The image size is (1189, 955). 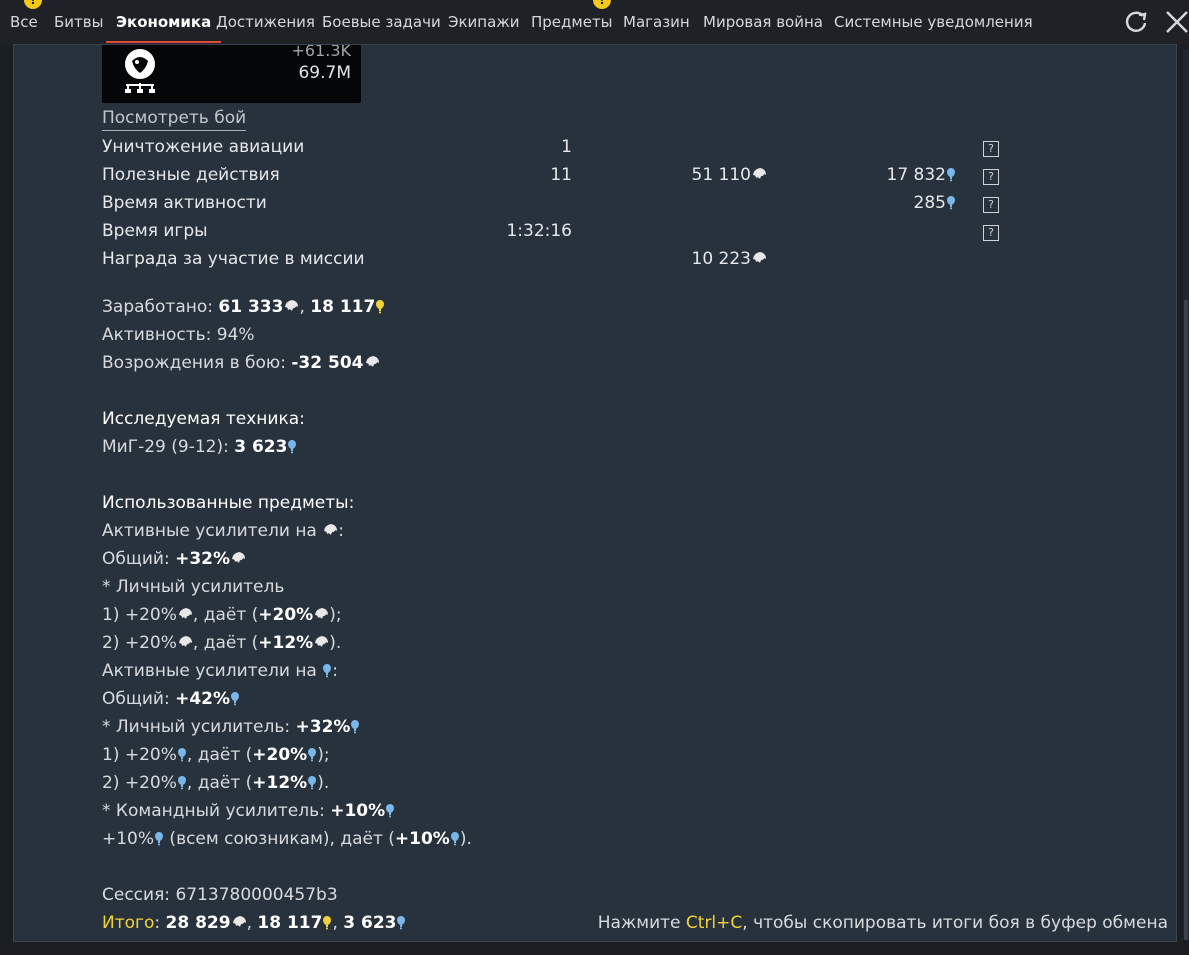 What do you see at coordinates (1136, 22) in the screenshot?
I see `refresh-icon` at bounding box center [1136, 22].